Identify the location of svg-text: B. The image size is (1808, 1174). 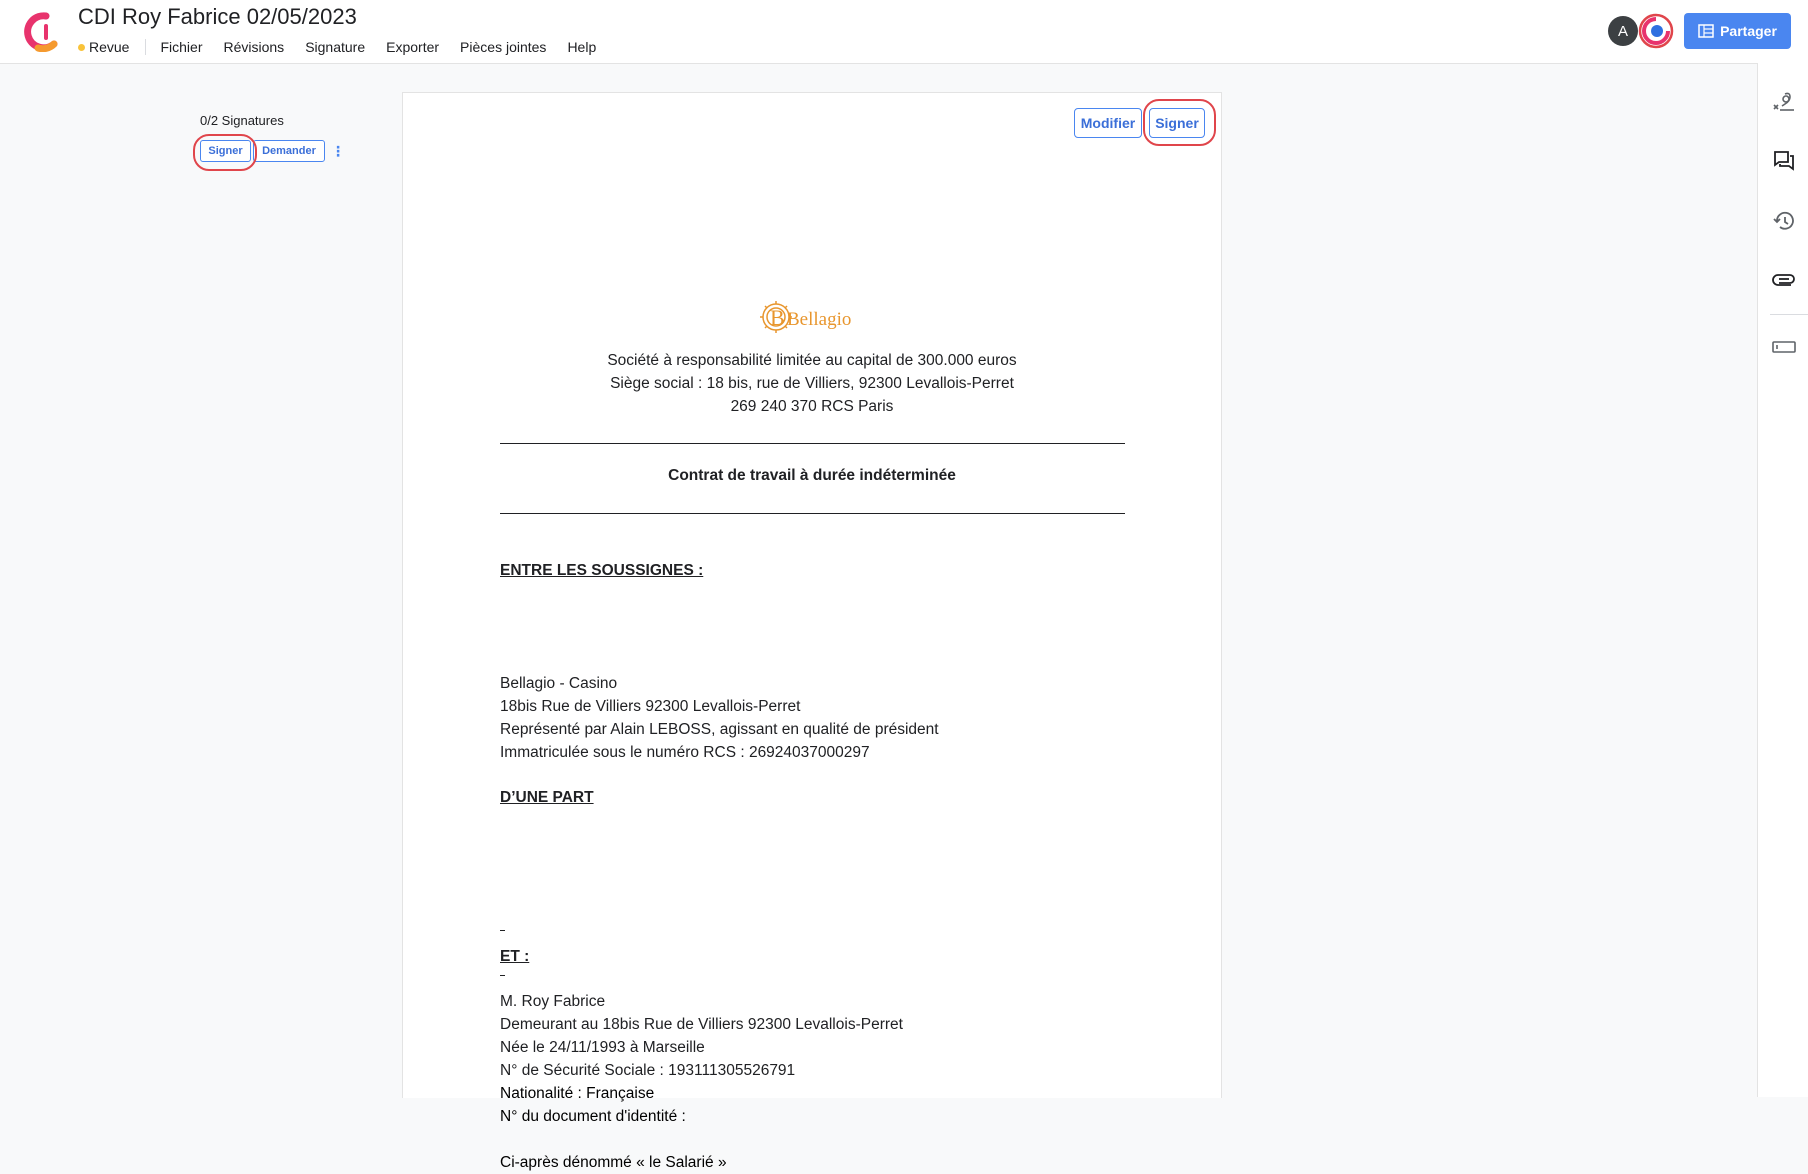
(777, 317).